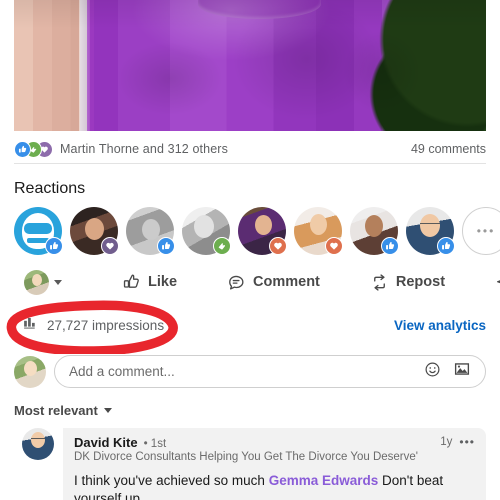 This screenshot has height=500, width=500. What do you see at coordinates (250, 163) in the screenshot?
I see `divider` at bounding box center [250, 163].